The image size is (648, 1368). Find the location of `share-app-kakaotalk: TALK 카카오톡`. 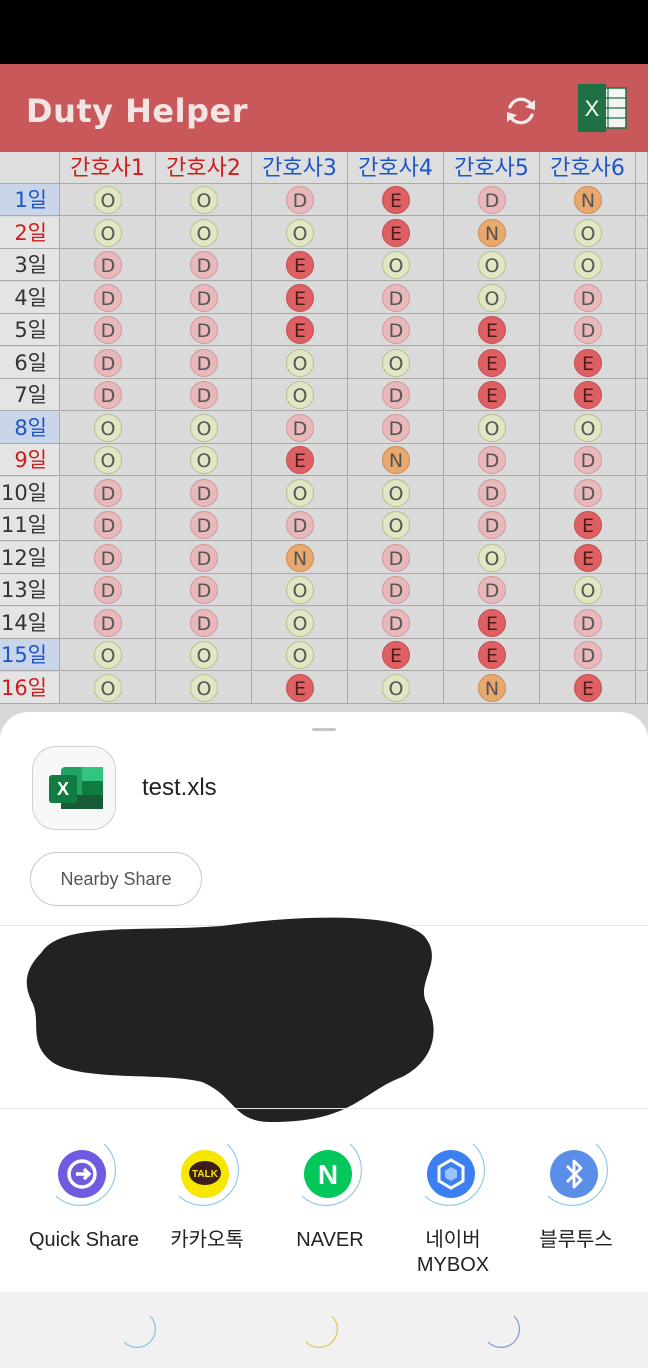

share-app-kakaotalk: TALK 카카오톡 is located at coordinates (207, 1195).